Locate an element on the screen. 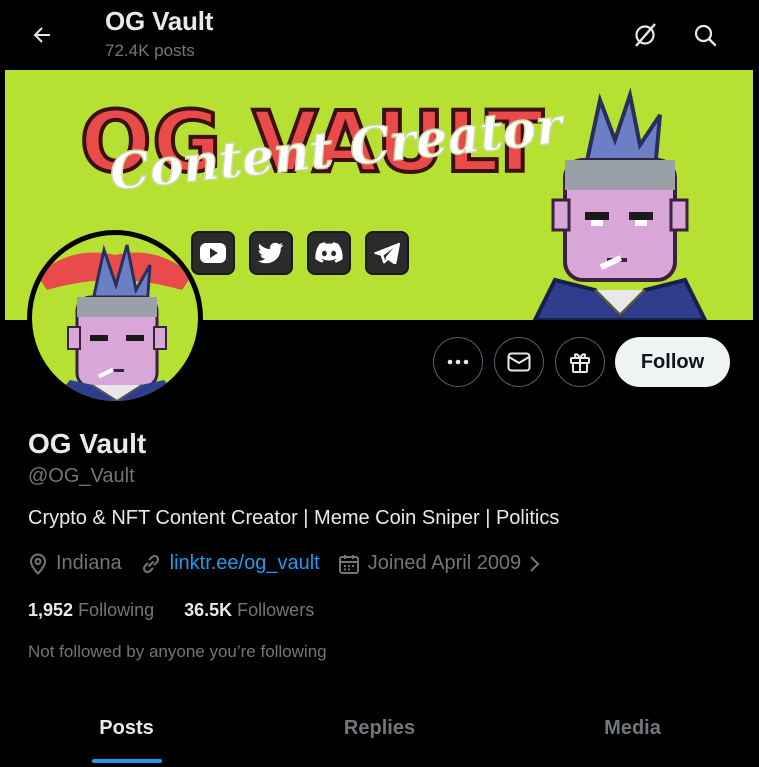 The image size is (759, 767). tab-posts-label: Posts is located at coordinates (126, 728).